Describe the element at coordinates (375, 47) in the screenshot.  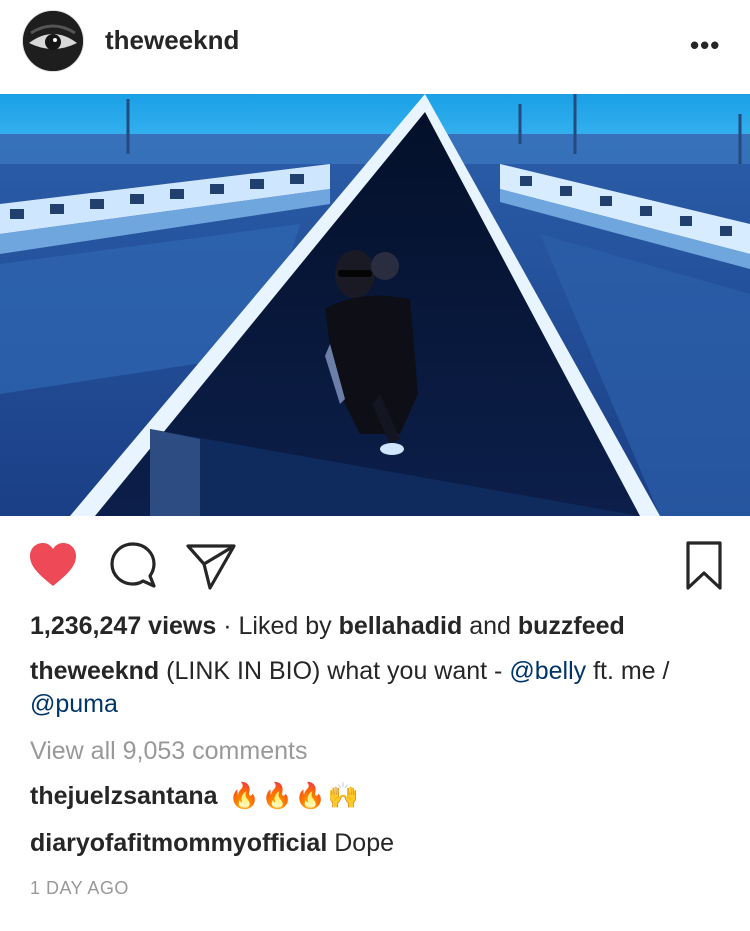
I see `post-header: theweeknd •••` at that location.